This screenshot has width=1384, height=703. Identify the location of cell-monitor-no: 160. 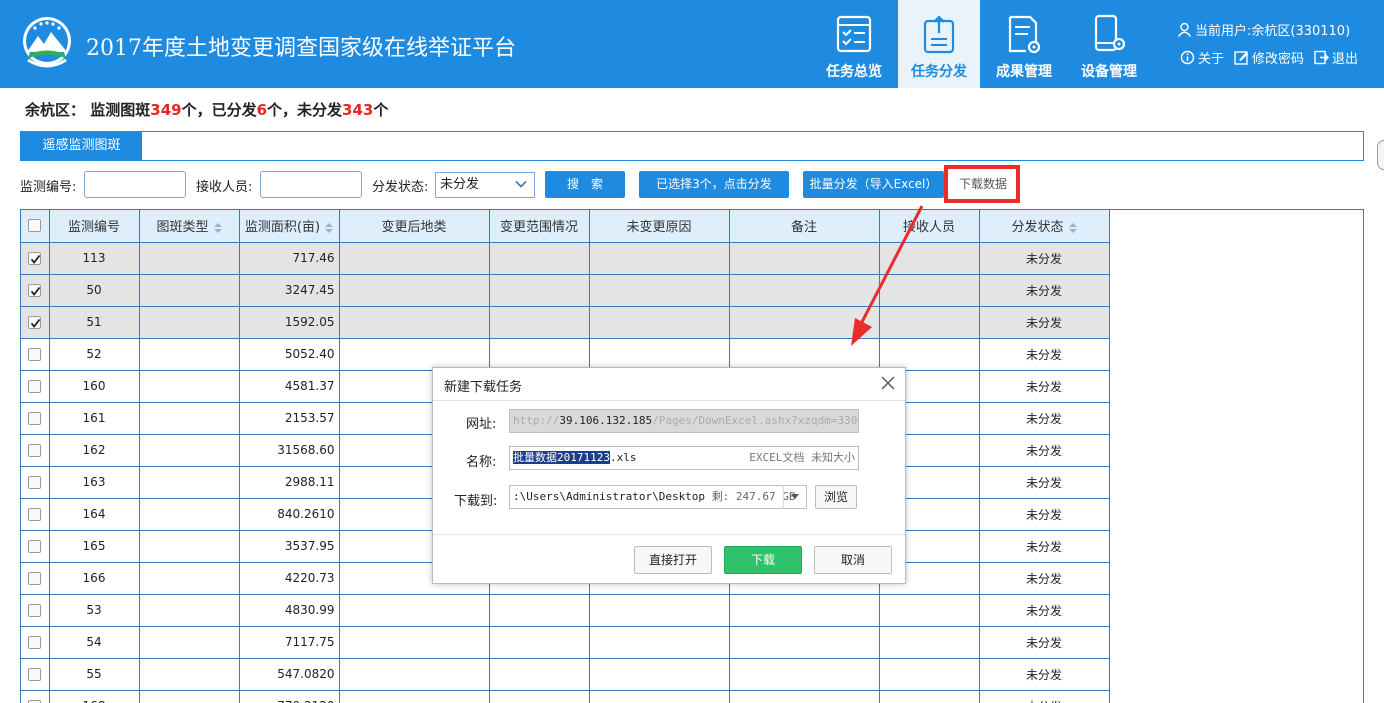
(94, 386).